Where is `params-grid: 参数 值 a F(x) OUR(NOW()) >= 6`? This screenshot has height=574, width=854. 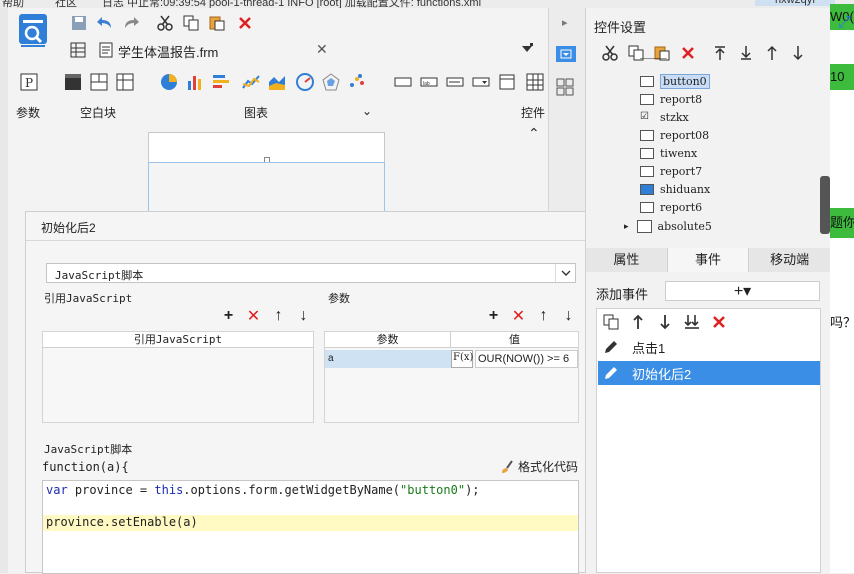 params-grid: 参数 值 a F(x) OUR(NOW()) >= 6 is located at coordinates (451, 377).